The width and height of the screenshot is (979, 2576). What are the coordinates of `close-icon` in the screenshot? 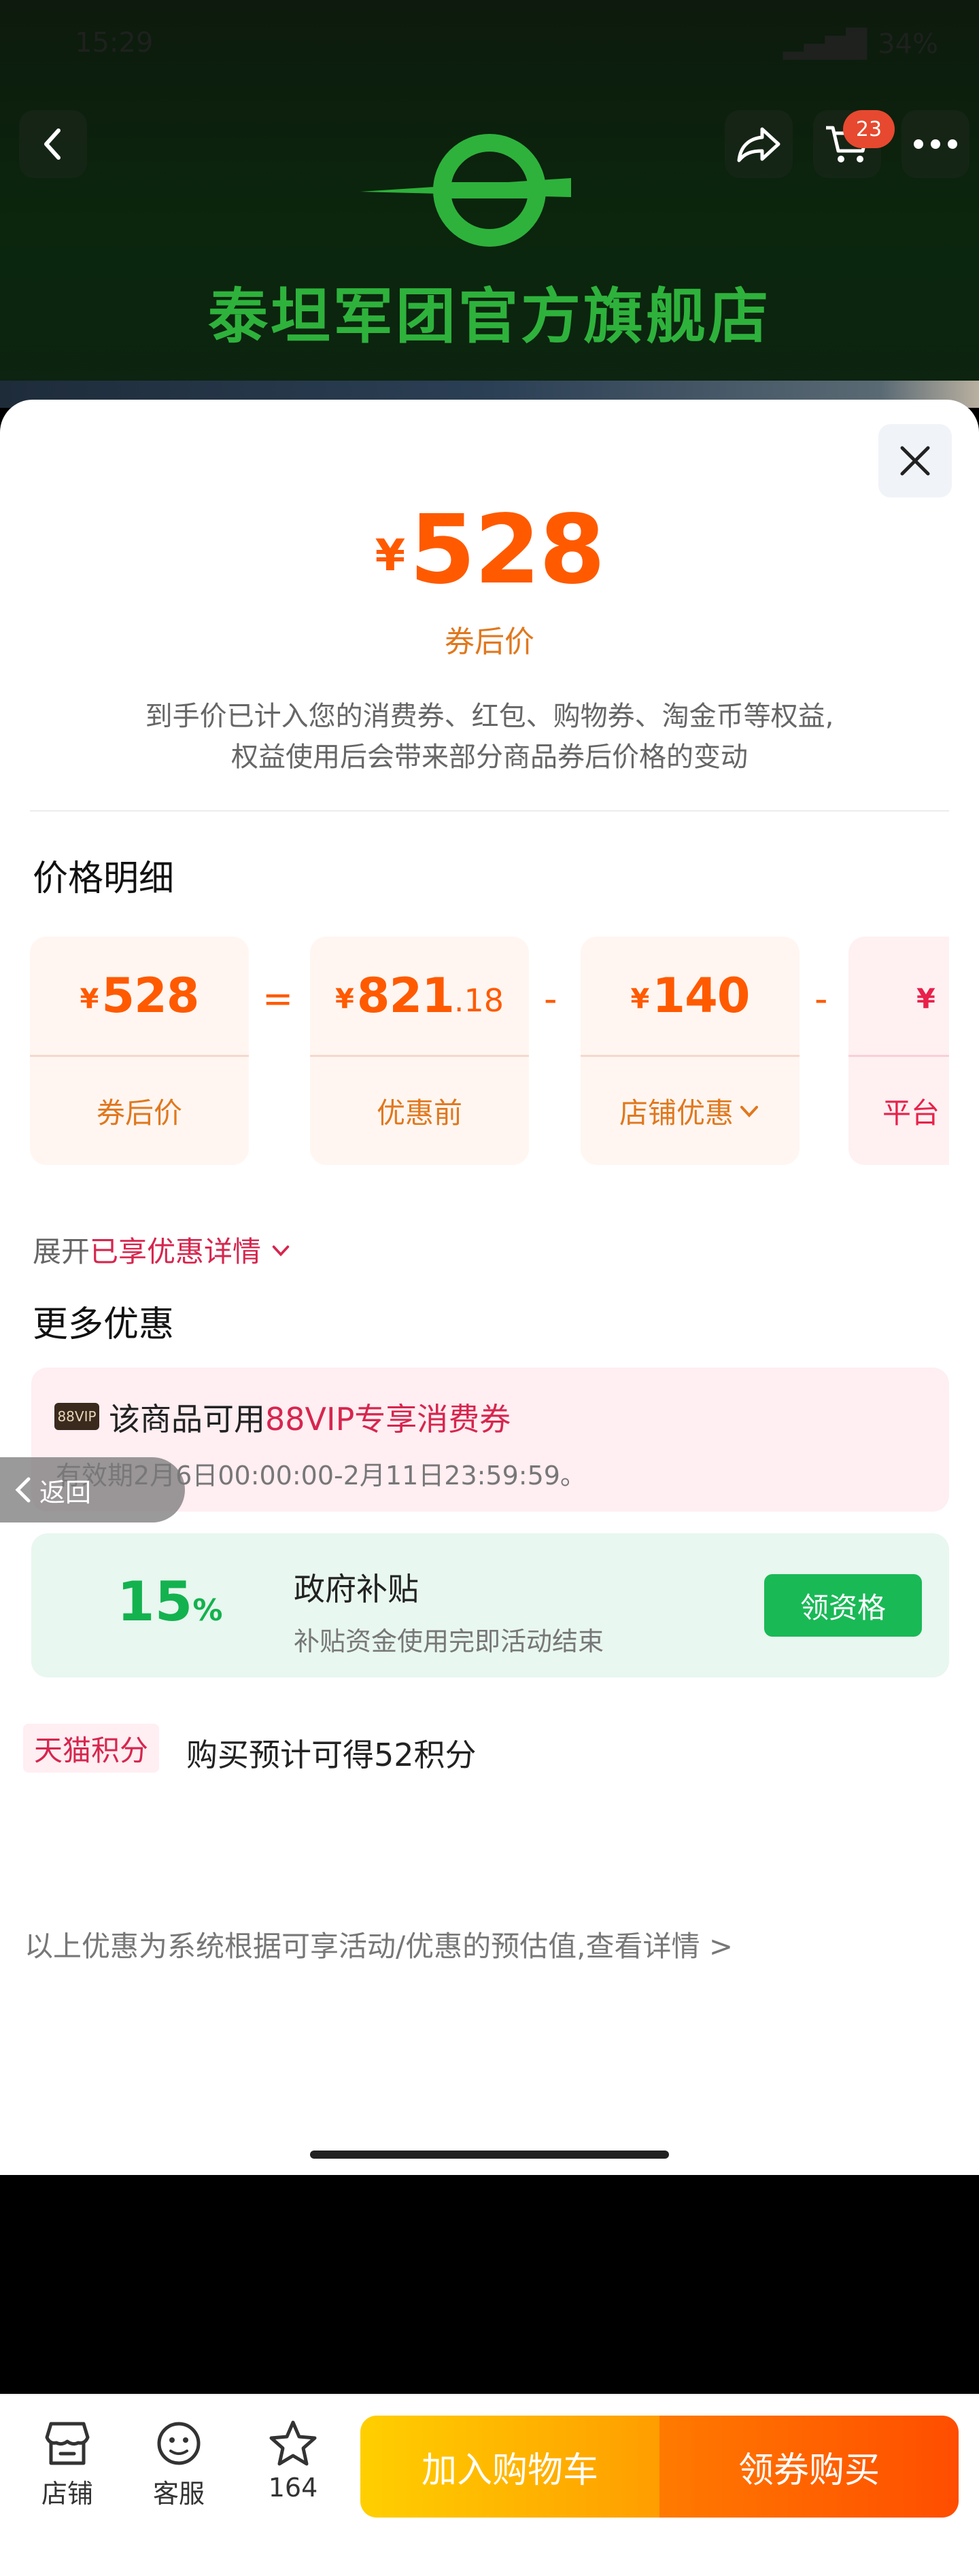 It's located at (915, 461).